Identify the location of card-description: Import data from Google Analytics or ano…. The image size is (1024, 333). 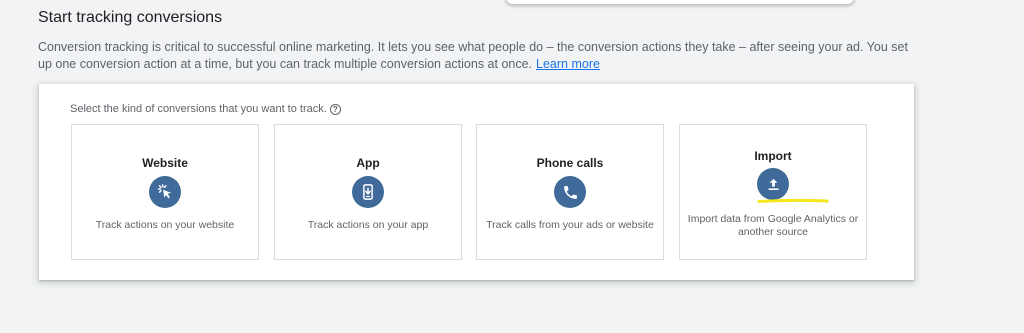
(773, 225).